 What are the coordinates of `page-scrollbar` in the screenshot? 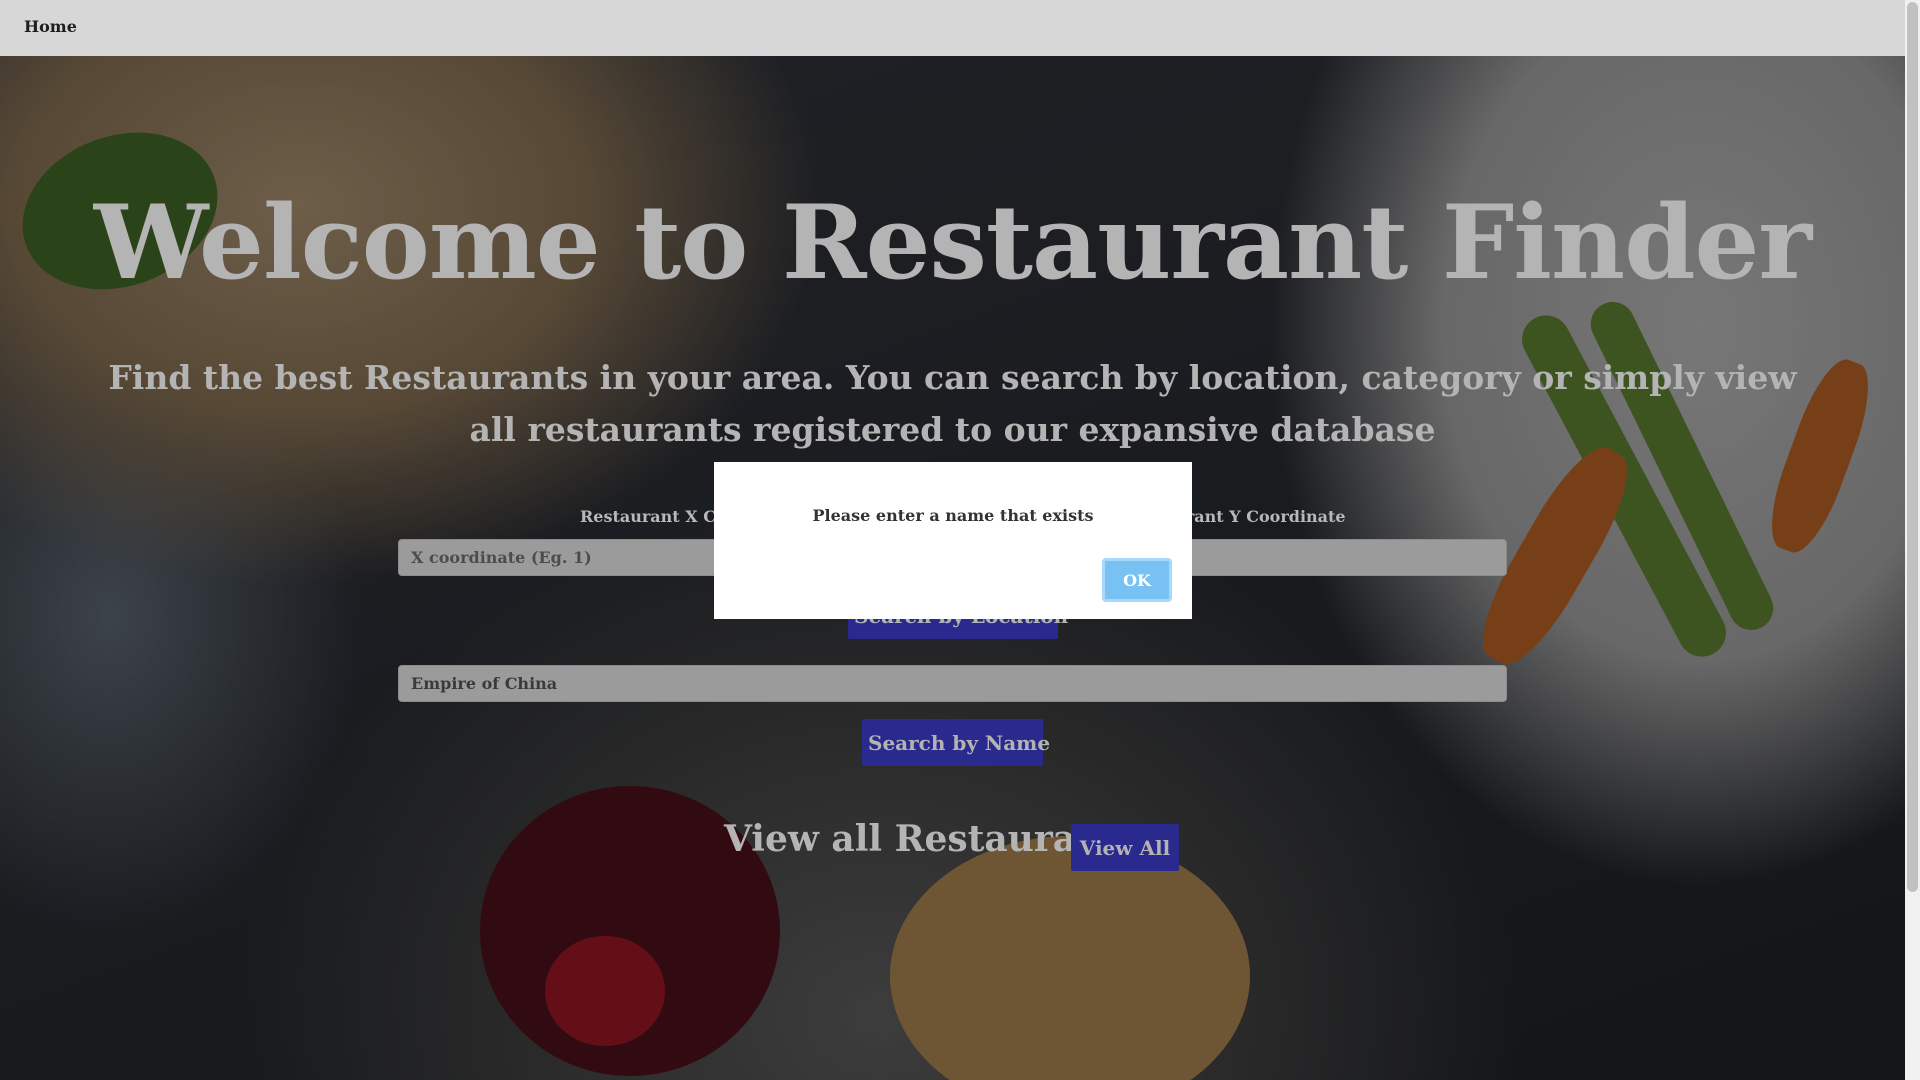 It's located at (1912, 540).